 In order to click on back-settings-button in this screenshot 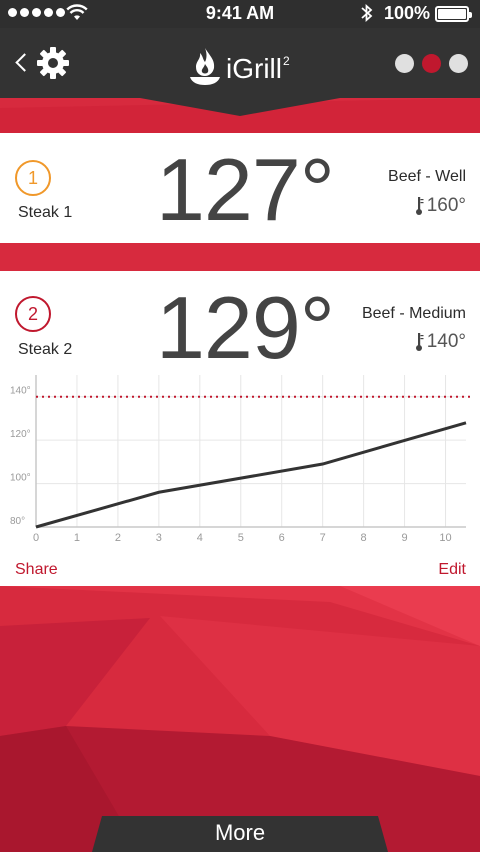, I will do `click(44, 63)`.